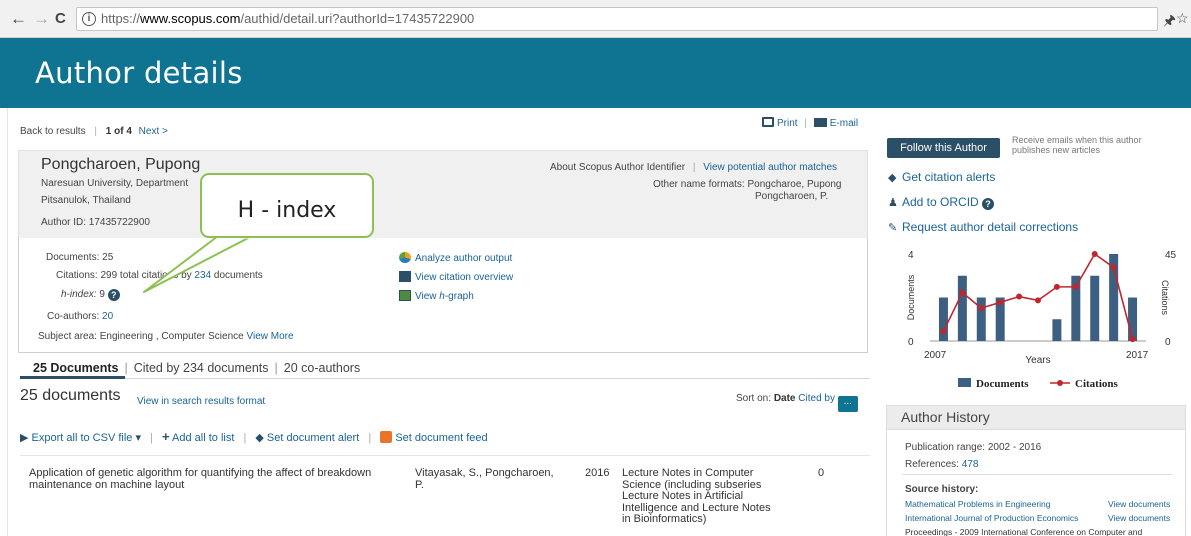 Image resolution: width=1191 pixels, height=536 pixels. Describe the element at coordinates (73, 257) in the screenshot. I see `documents-label: Documents:` at that location.